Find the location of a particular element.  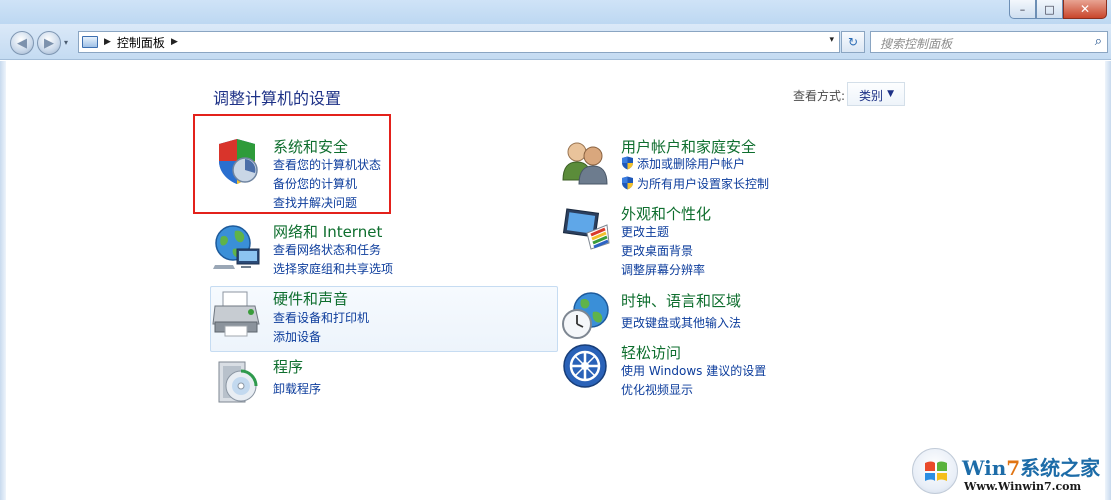

printer-icon is located at coordinates (237, 314).